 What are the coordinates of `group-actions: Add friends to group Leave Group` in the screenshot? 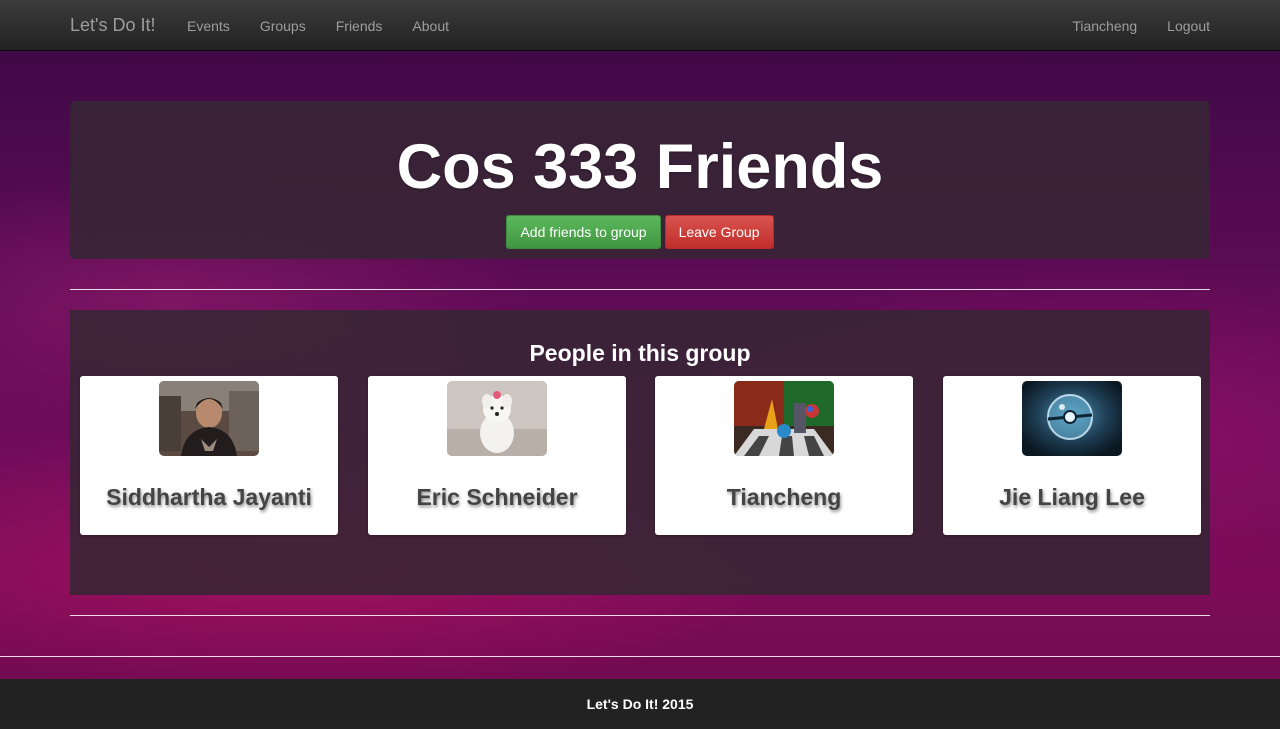 It's located at (640, 232).